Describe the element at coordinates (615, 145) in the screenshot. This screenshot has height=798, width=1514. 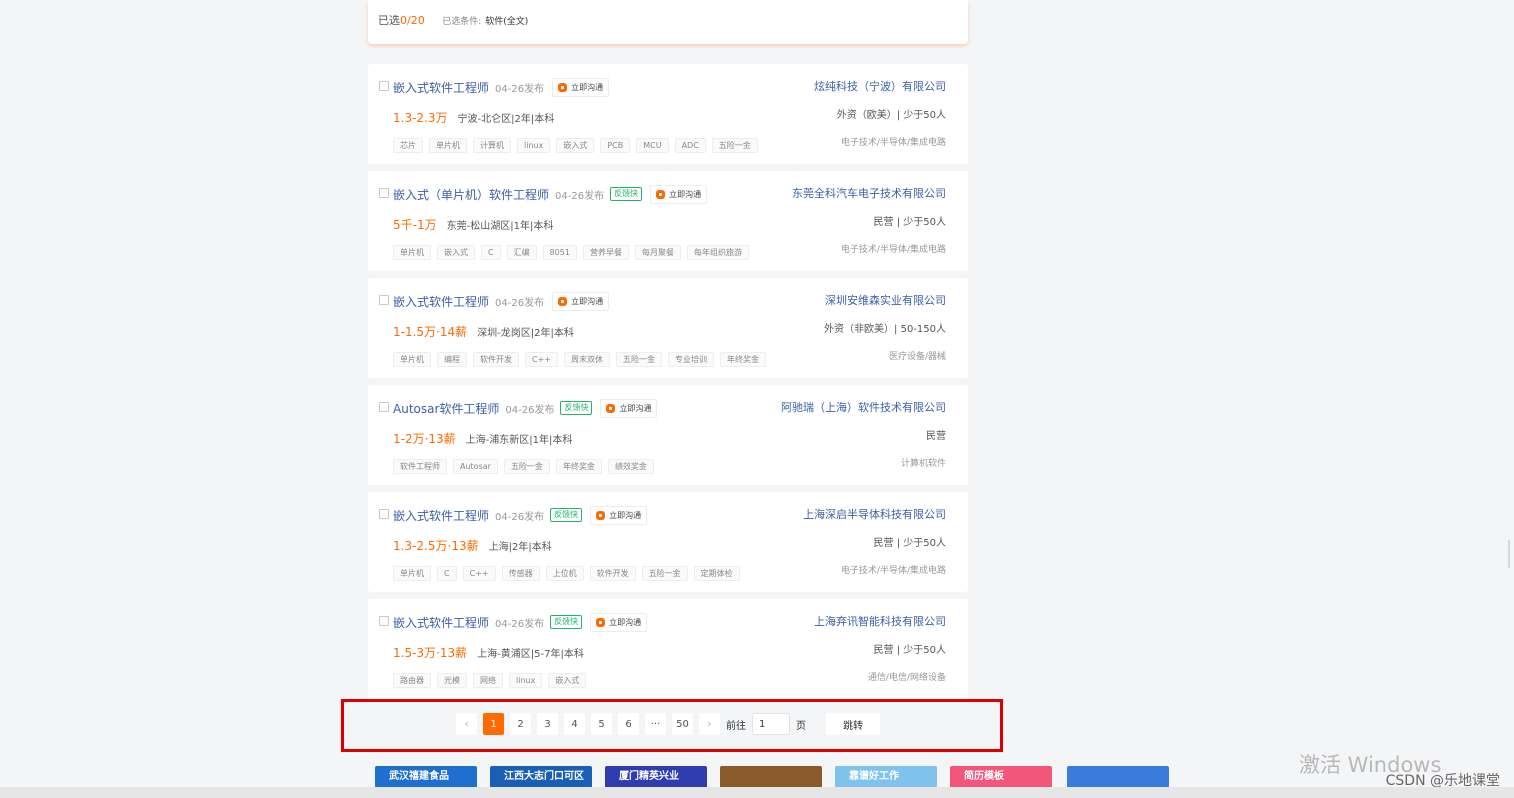
I see `job-tag: PCB` at that location.